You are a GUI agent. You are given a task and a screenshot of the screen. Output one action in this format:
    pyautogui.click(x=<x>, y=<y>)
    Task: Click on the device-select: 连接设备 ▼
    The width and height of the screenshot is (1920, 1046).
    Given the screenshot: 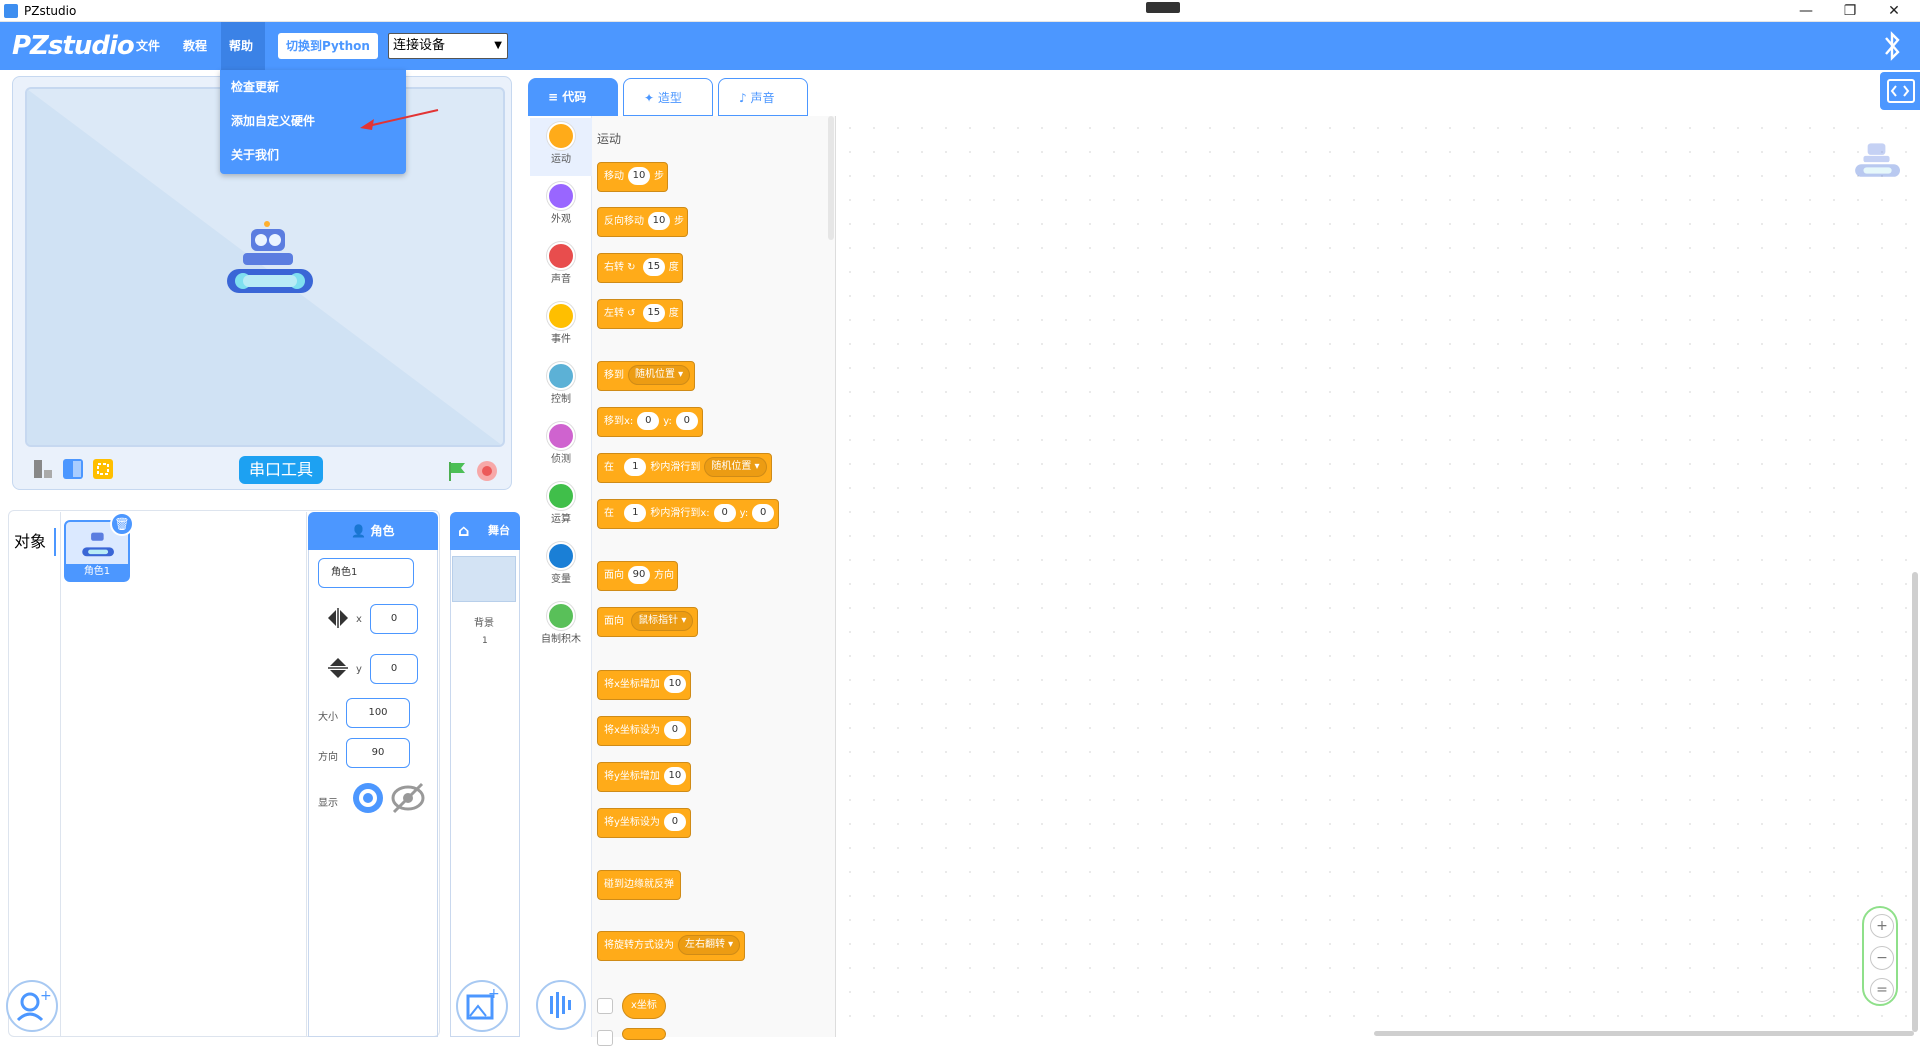 What is the action you would take?
    pyautogui.click(x=448, y=46)
    